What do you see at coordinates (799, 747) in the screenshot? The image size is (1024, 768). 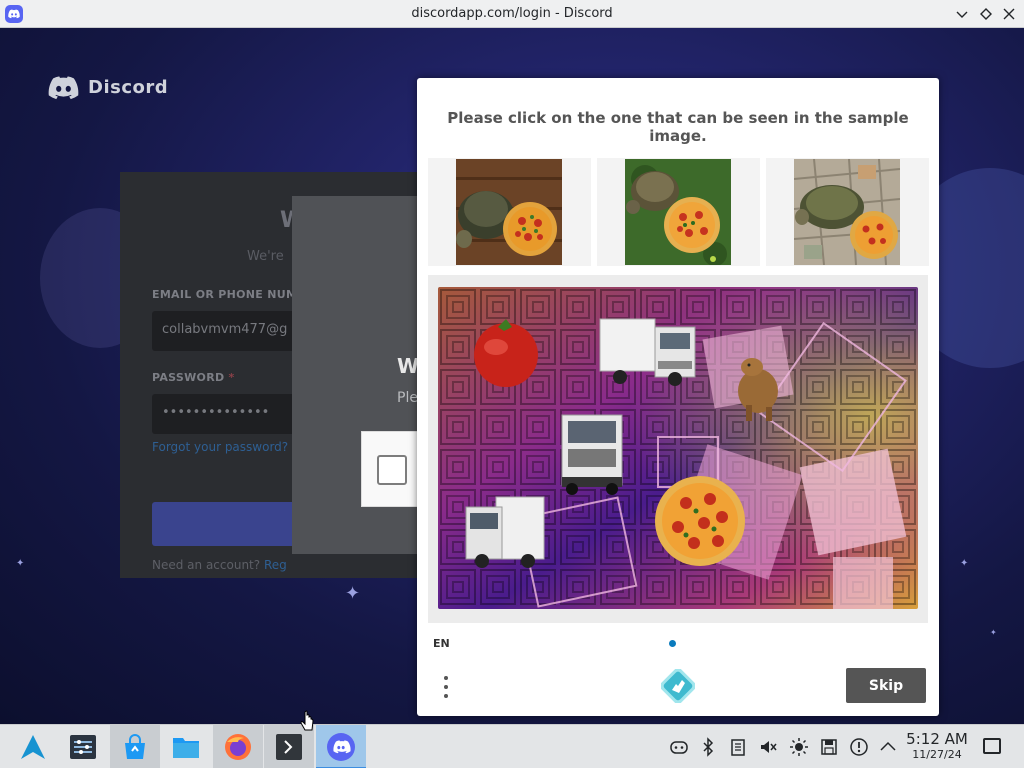 I see `brightness-icon` at bounding box center [799, 747].